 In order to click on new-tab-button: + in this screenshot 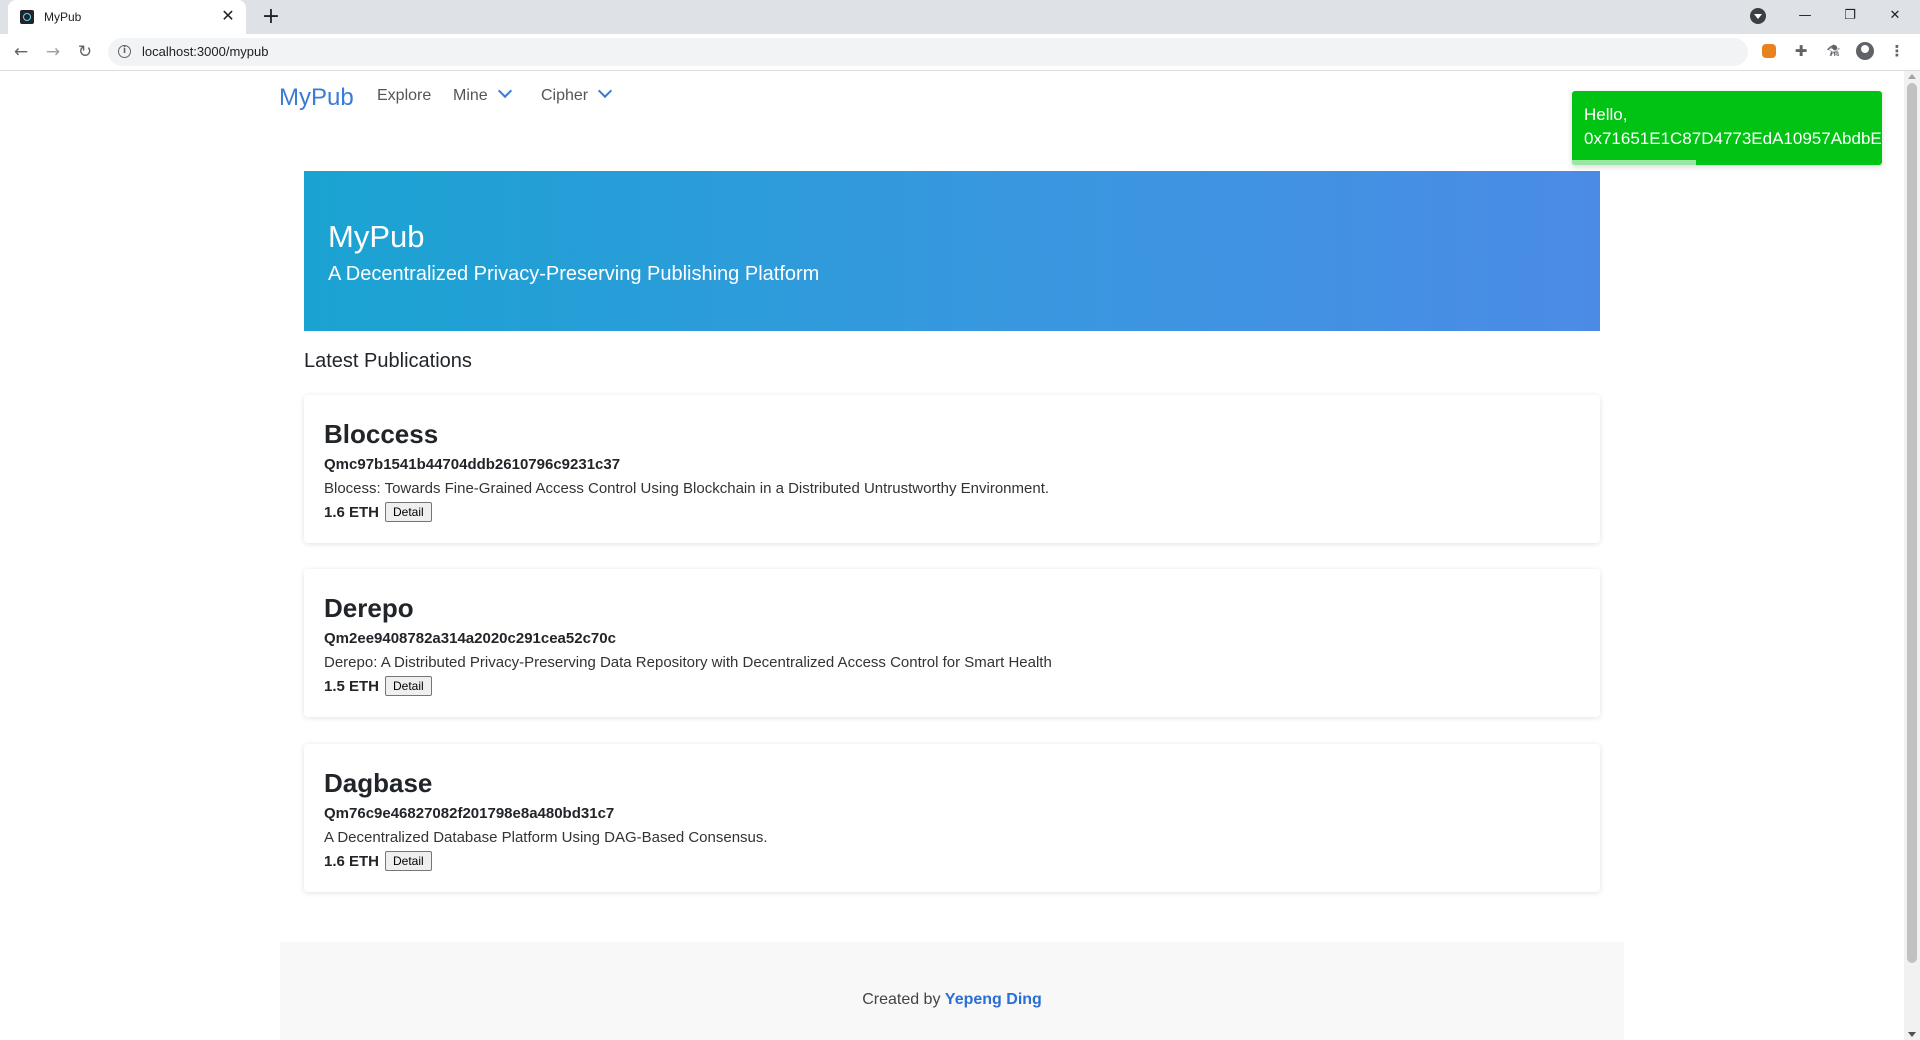, I will do `click(271, 17)`.